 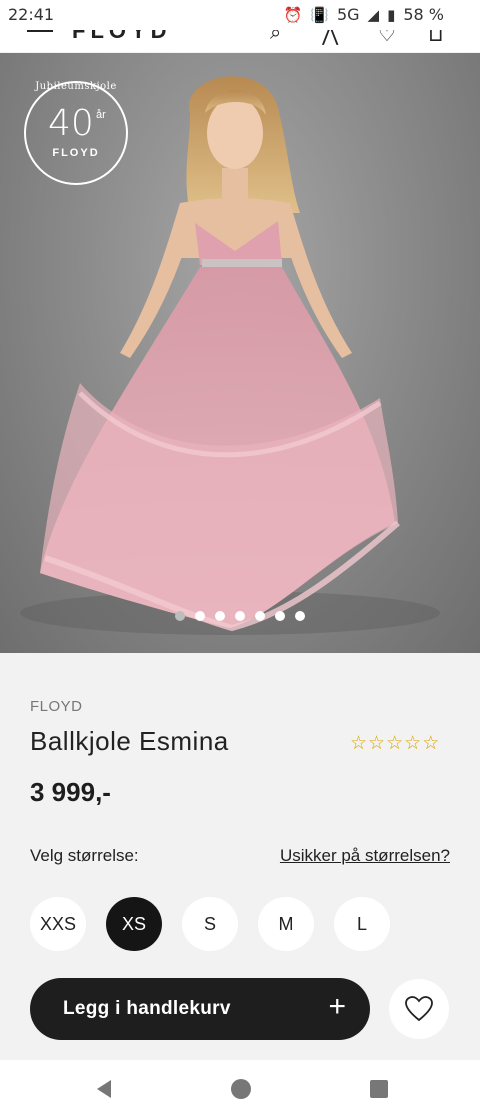 What do you see at coordinates (147, 1008) in the screenshot?
I see `add-to-cart-label: Legg i handlekurv` at bounding box center [147, 1008].